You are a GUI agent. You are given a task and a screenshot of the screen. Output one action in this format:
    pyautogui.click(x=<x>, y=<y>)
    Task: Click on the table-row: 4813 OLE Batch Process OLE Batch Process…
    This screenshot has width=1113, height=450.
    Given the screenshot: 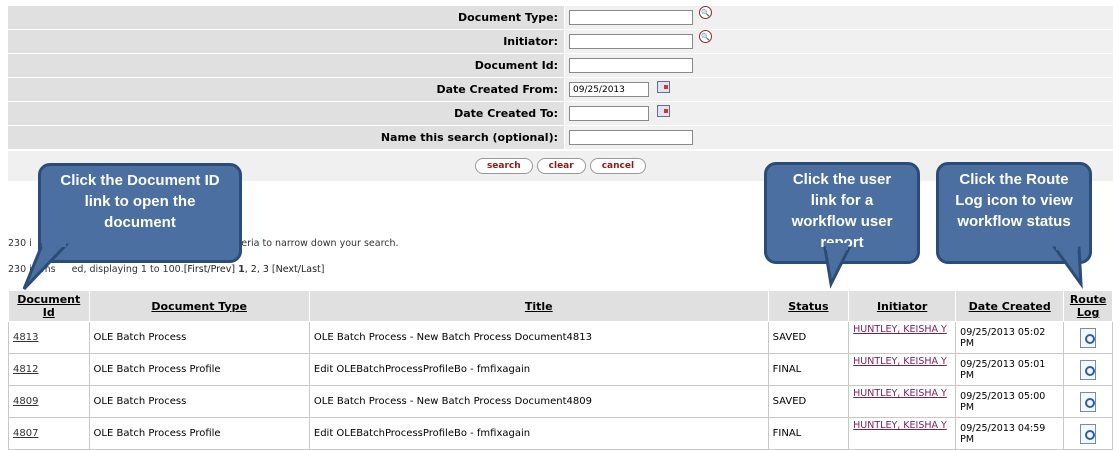 What is the action you would take?
    pyautogui.click(x=560, y=337)
    